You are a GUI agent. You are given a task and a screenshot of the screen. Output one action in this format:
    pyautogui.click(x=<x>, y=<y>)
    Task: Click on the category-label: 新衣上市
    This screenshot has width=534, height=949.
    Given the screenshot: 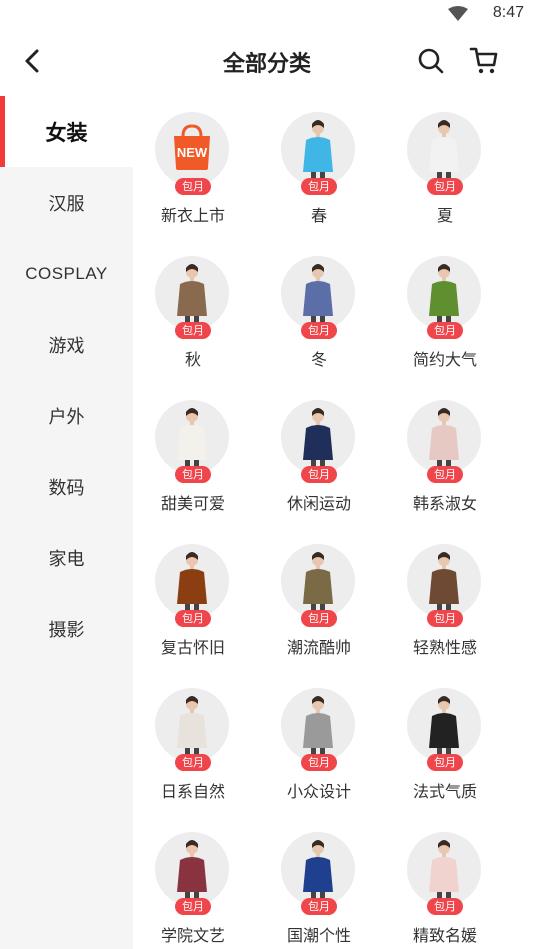 What is the action you would take?
    pyautogui.click(x=192, y=215)
    